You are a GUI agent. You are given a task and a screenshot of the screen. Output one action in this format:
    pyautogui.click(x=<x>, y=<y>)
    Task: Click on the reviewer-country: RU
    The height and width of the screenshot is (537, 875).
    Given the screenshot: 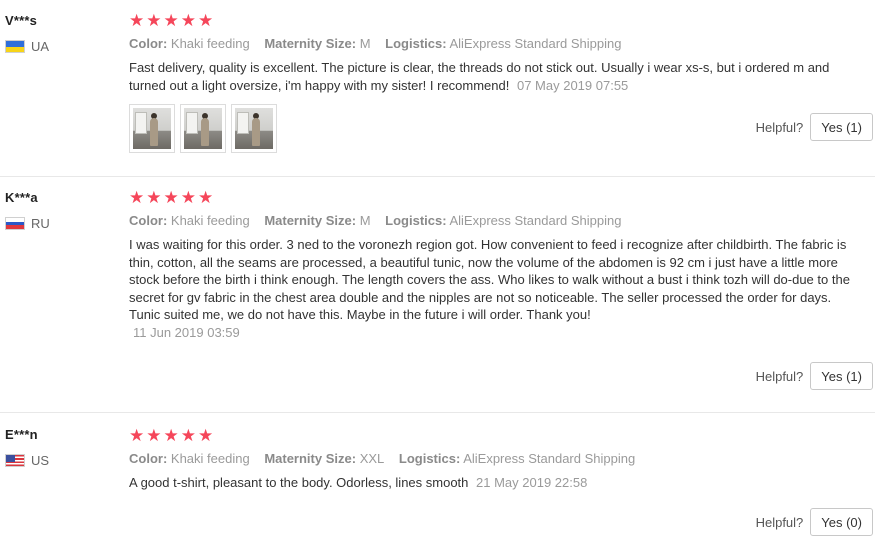 What is the action you would take?
    pyautogui.click(x=27, y=223)
    